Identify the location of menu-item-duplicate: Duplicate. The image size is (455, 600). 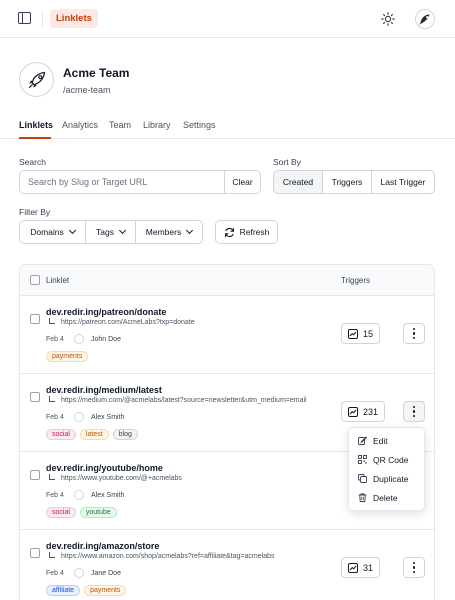
(386, 478).